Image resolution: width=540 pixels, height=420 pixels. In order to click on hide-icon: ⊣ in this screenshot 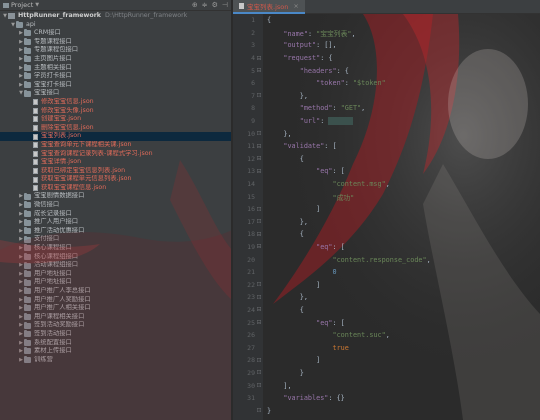, I will do `click(225, 5)`.